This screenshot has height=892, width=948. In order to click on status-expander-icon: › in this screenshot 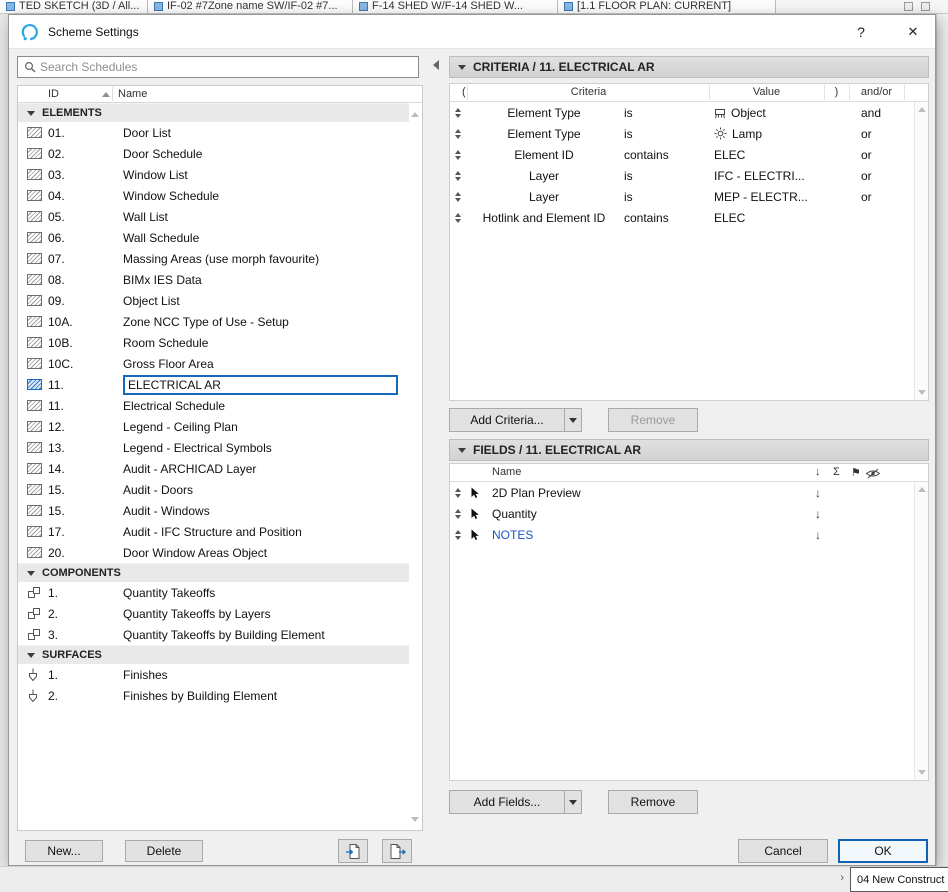, I will do `click(842, 878)`.